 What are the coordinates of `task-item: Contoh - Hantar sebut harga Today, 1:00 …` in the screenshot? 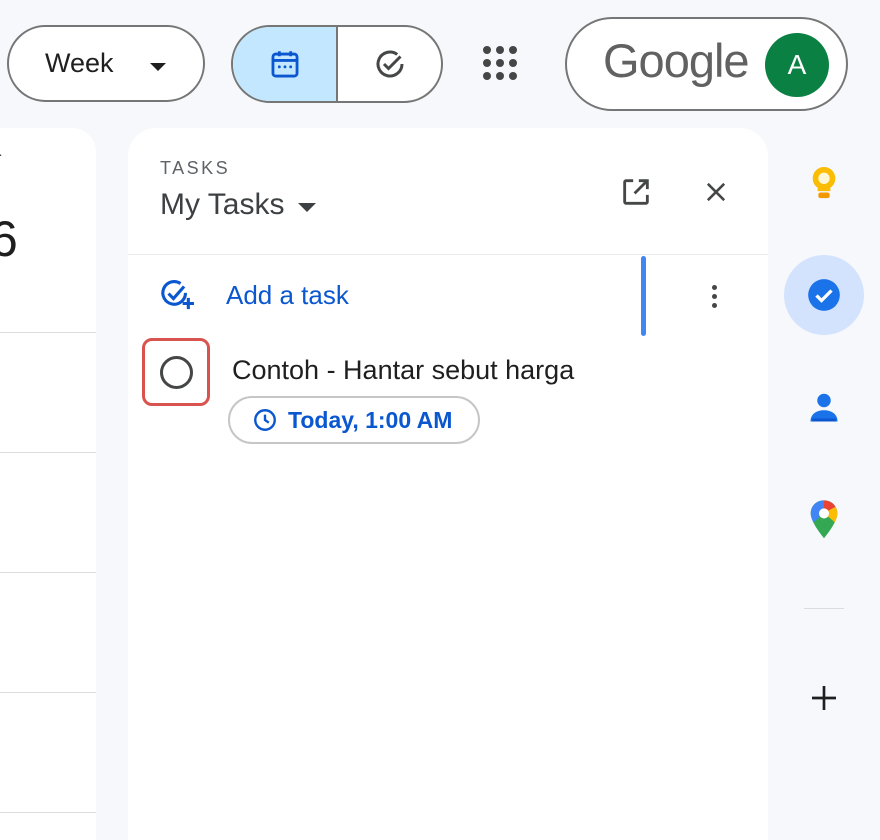 It's located at (447, 393).